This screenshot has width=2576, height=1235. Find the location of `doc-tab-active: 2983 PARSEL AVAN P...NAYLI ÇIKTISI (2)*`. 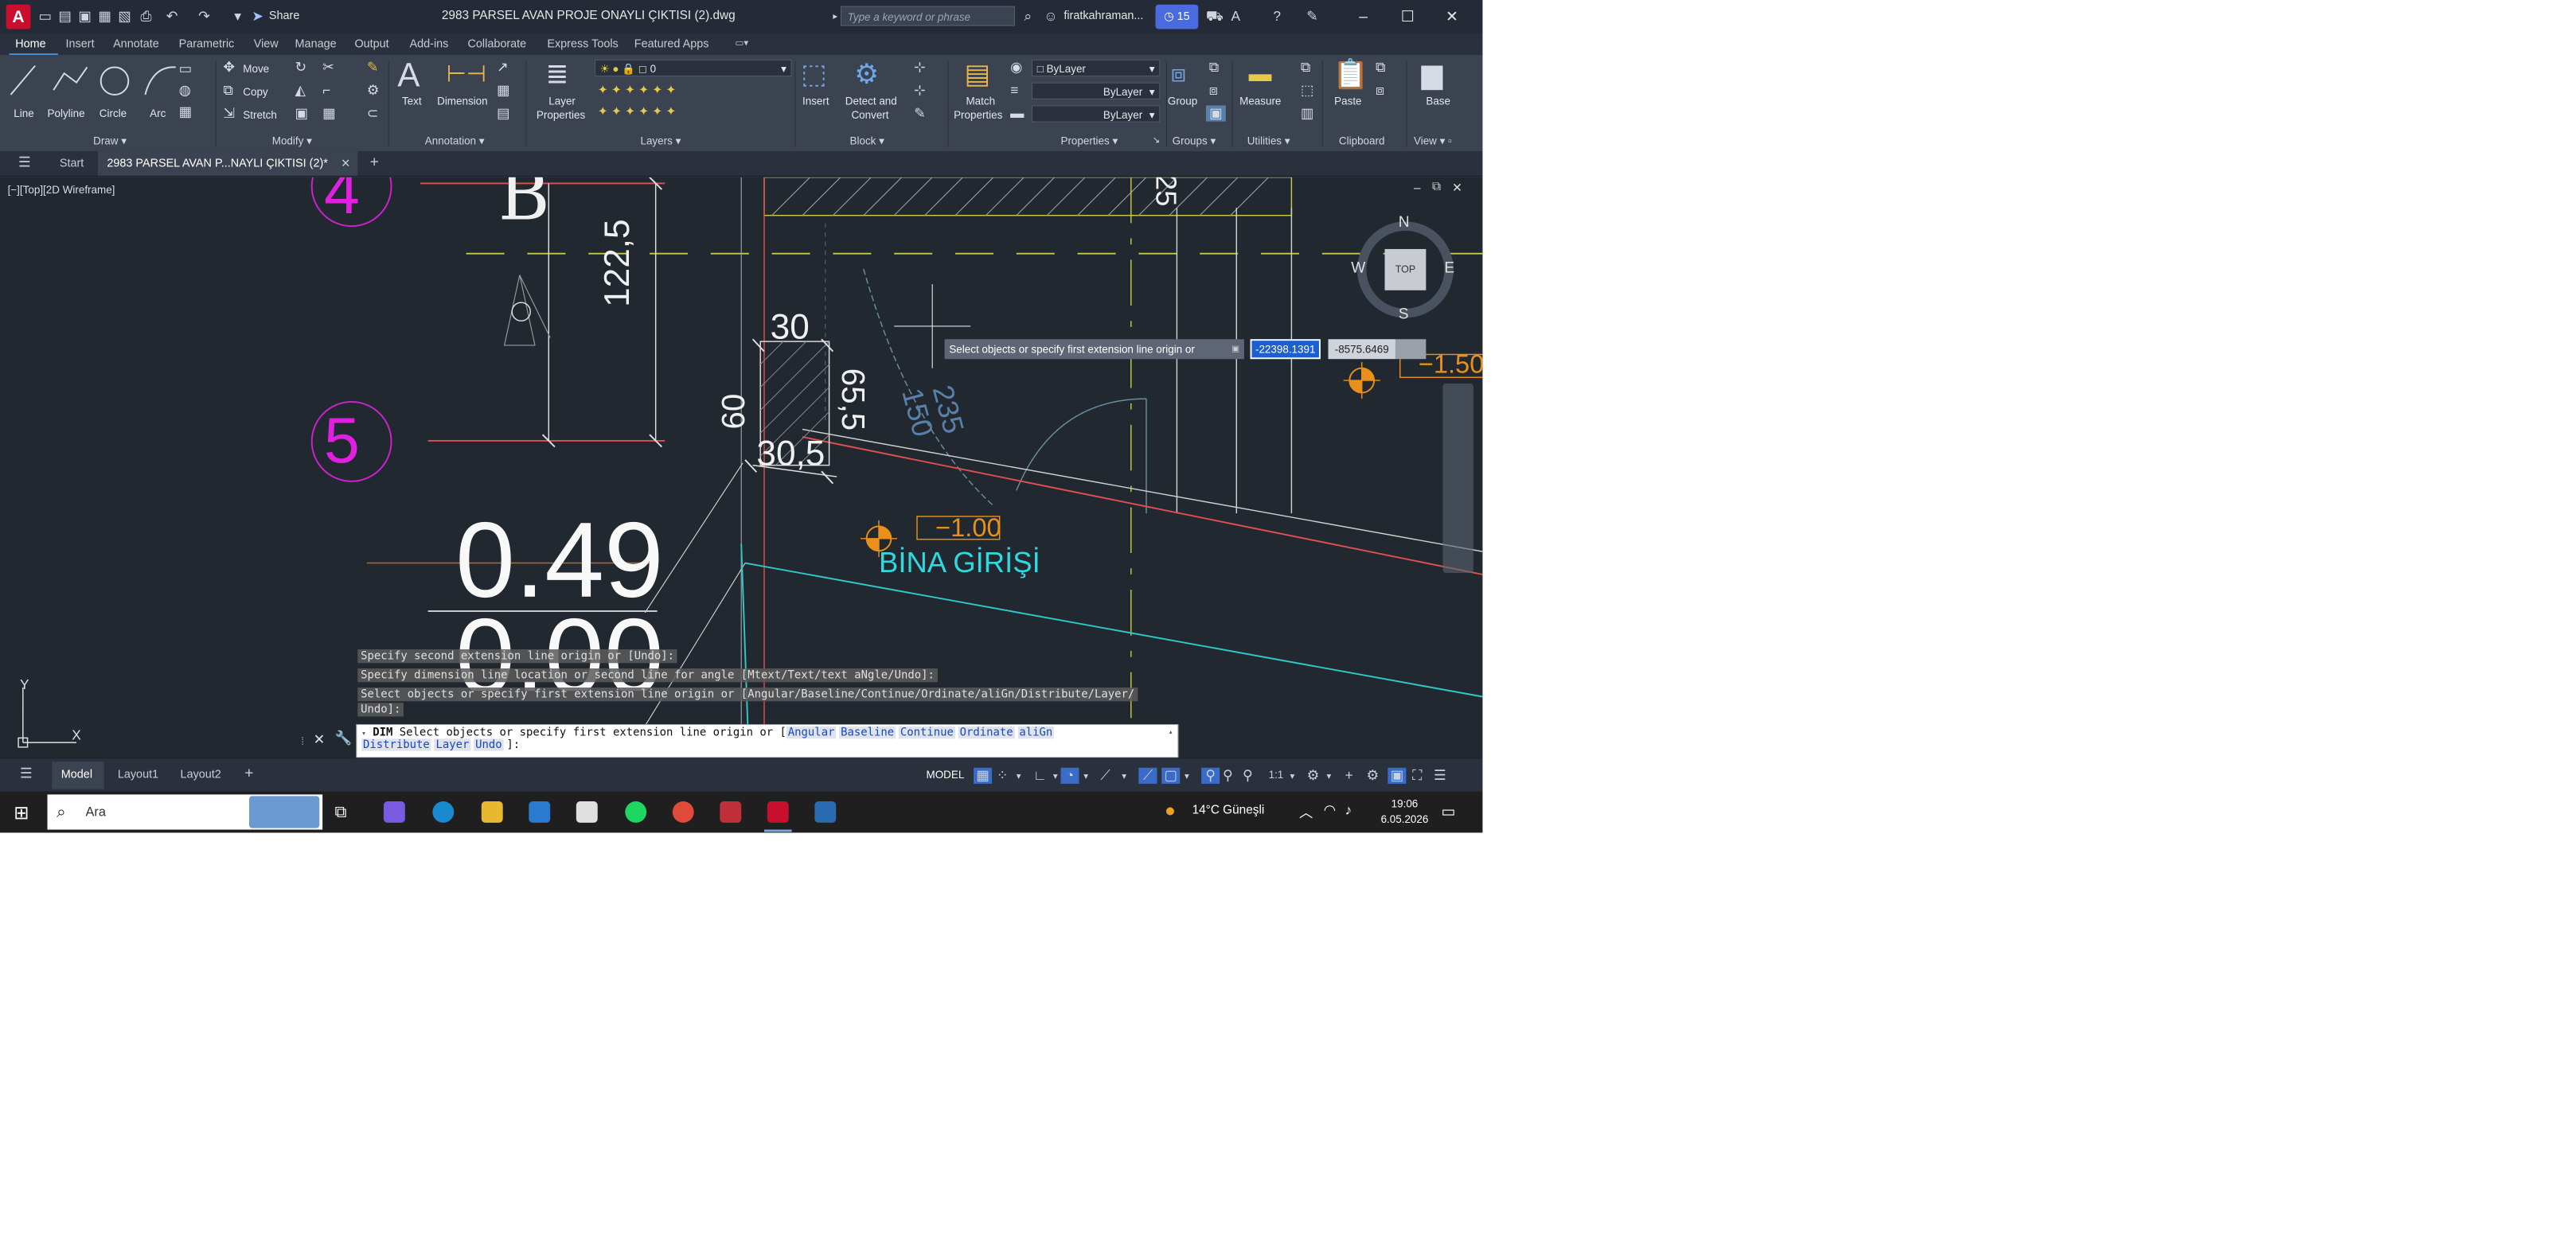

doc-tab-active: 2983 PARSEL AVAN P...NAYLI ÇIKTISI (2)* is located at coordinates (217, 163).